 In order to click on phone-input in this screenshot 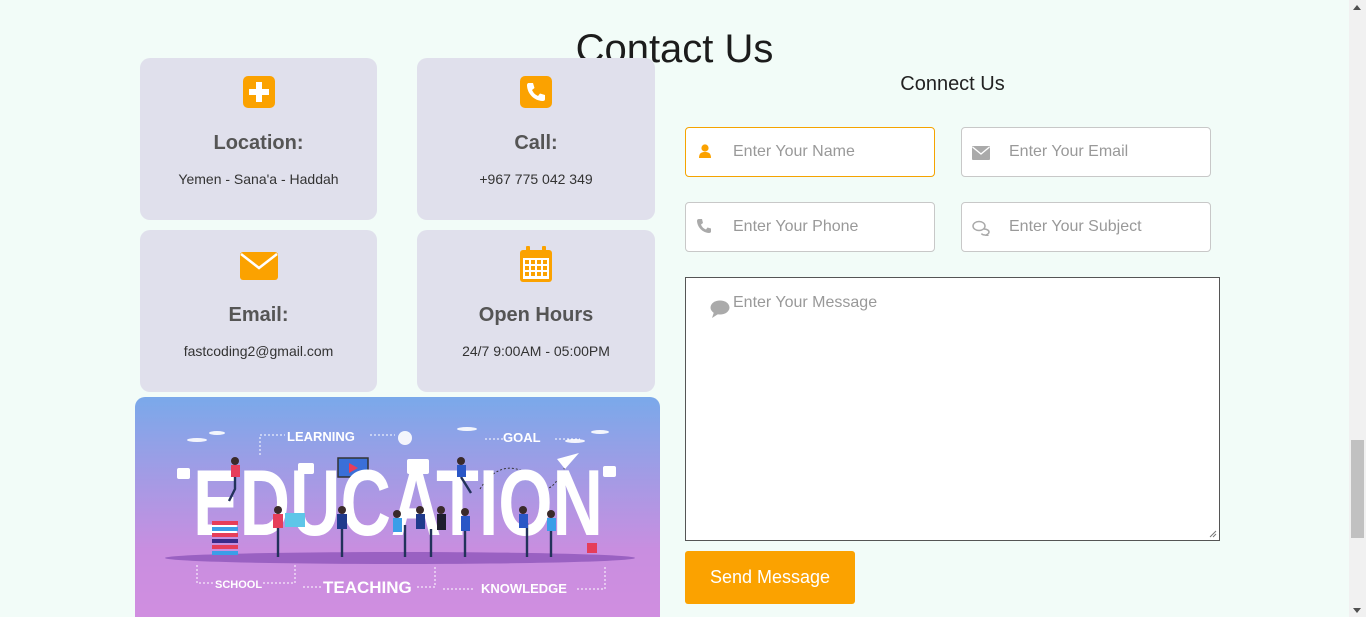, I will do `click(830, 227)`.